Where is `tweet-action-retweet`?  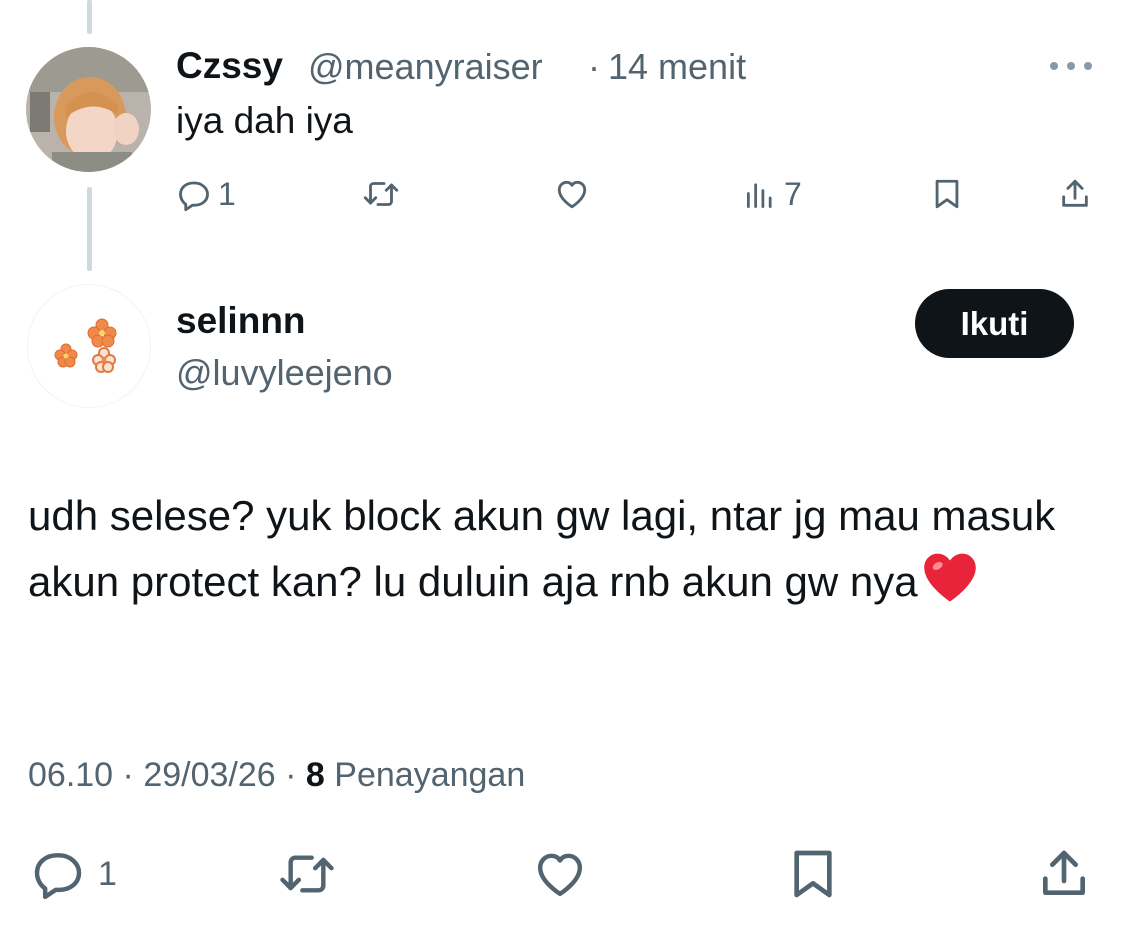
tweet-action-retweet is located at coordinates (307, 874).